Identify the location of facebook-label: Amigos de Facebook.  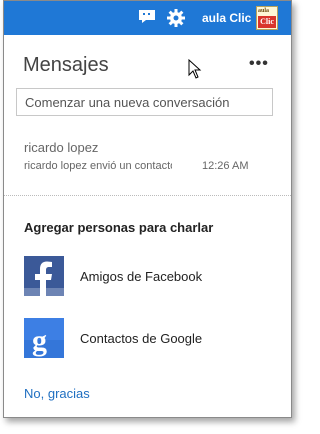
(141, 276).